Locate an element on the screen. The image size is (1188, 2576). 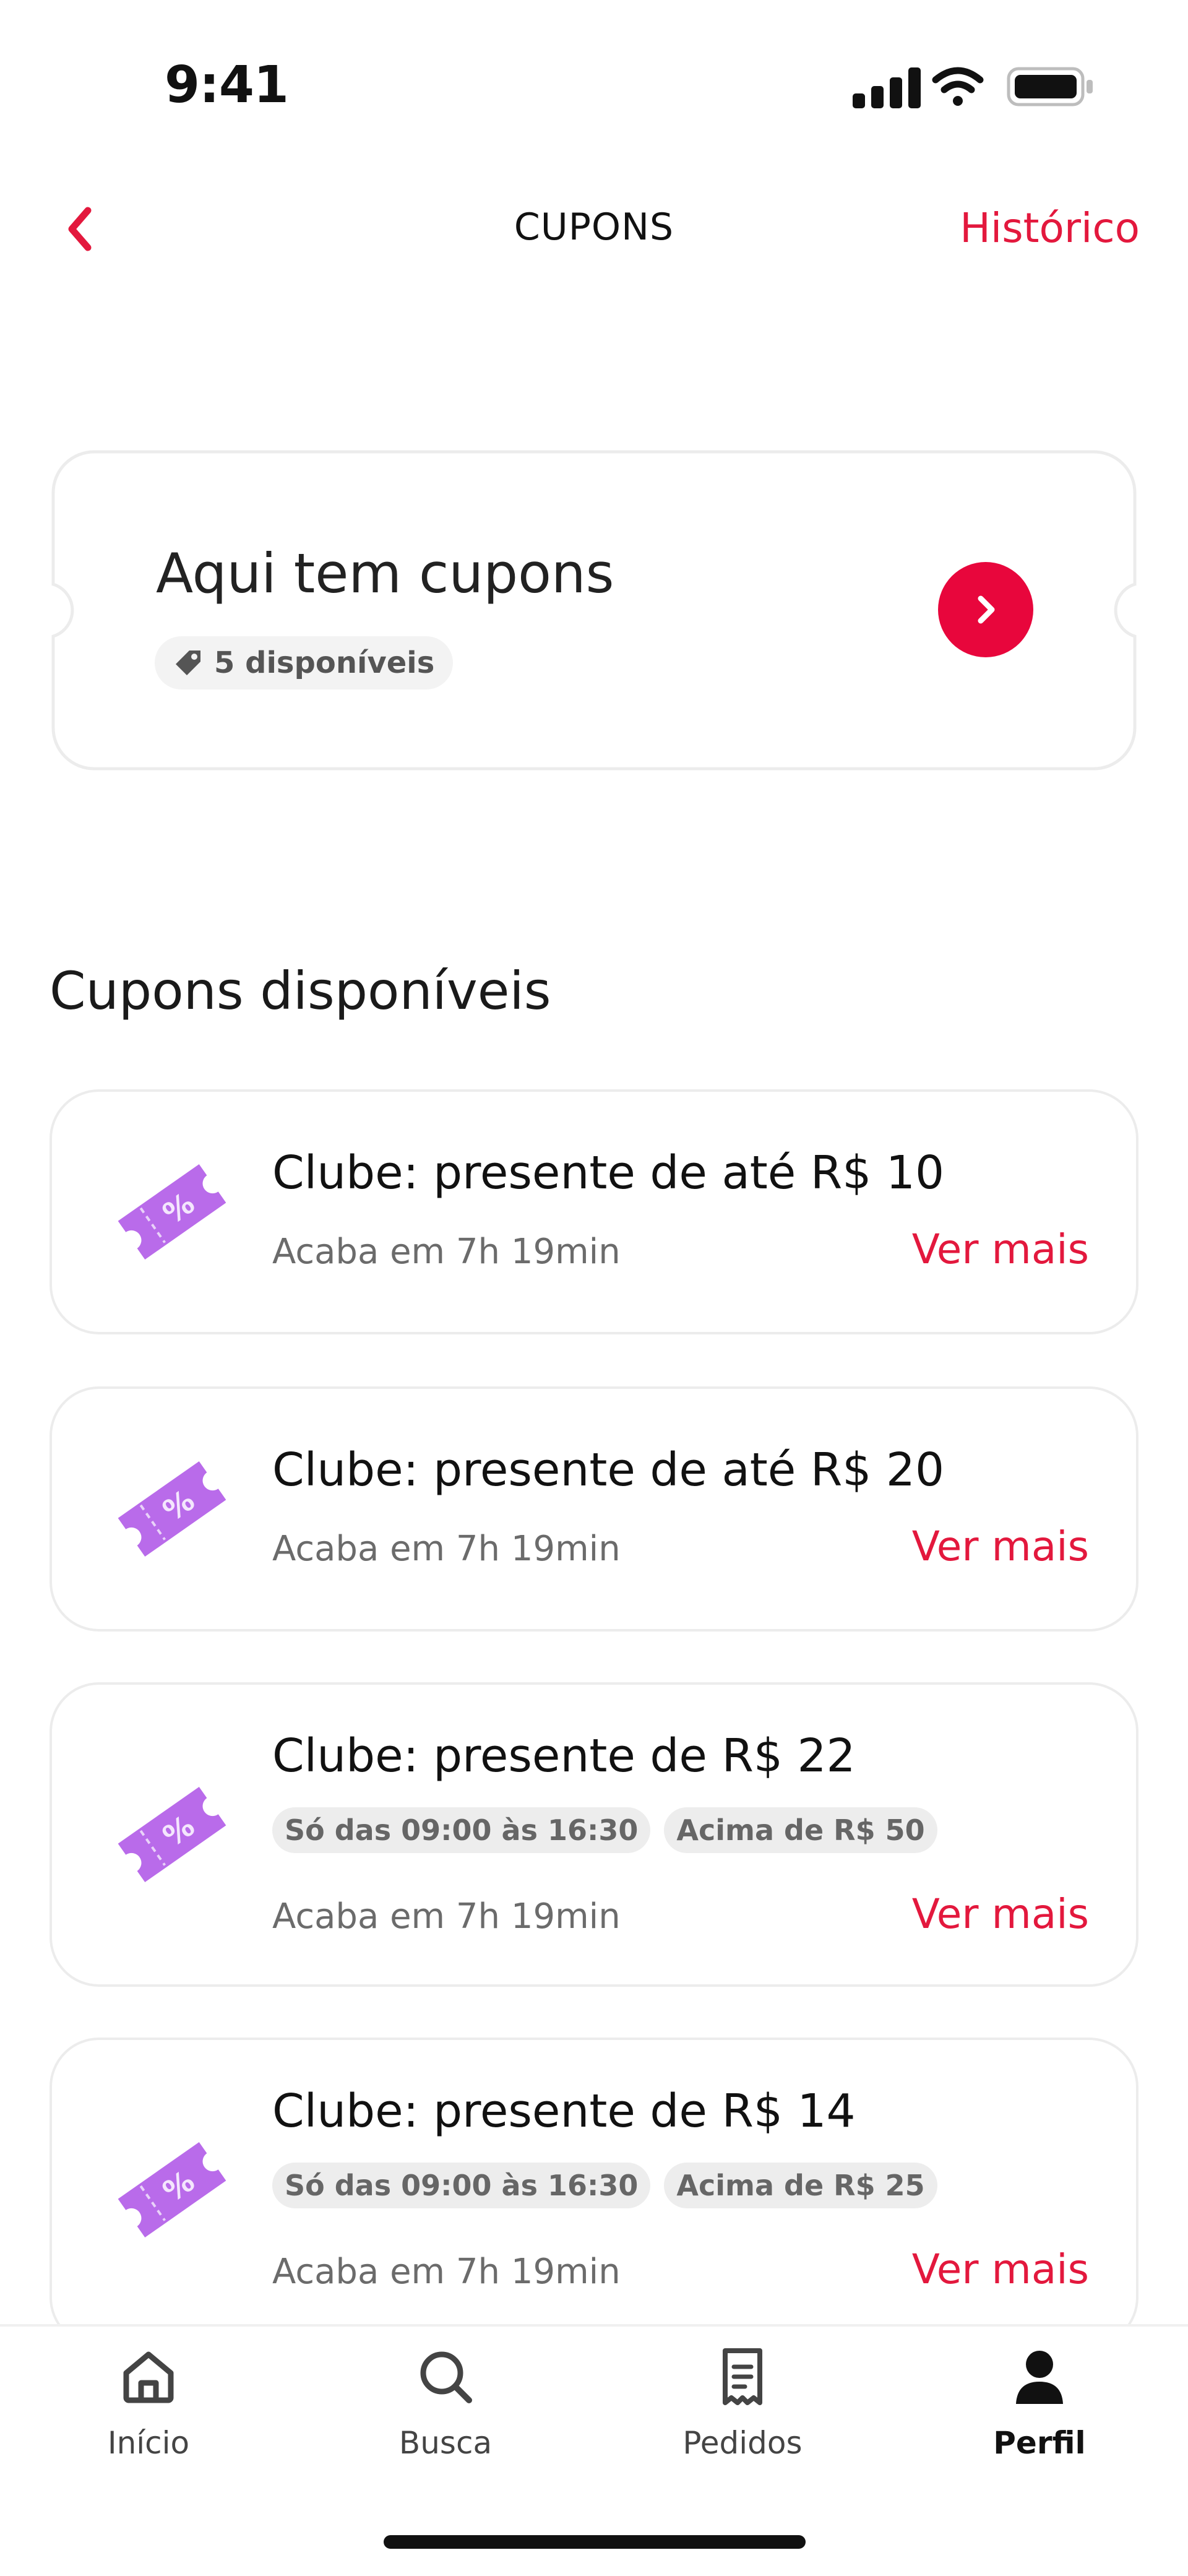
coupon-title: Clube: presente de R$ 14 is located at coordinates (564, 2111).